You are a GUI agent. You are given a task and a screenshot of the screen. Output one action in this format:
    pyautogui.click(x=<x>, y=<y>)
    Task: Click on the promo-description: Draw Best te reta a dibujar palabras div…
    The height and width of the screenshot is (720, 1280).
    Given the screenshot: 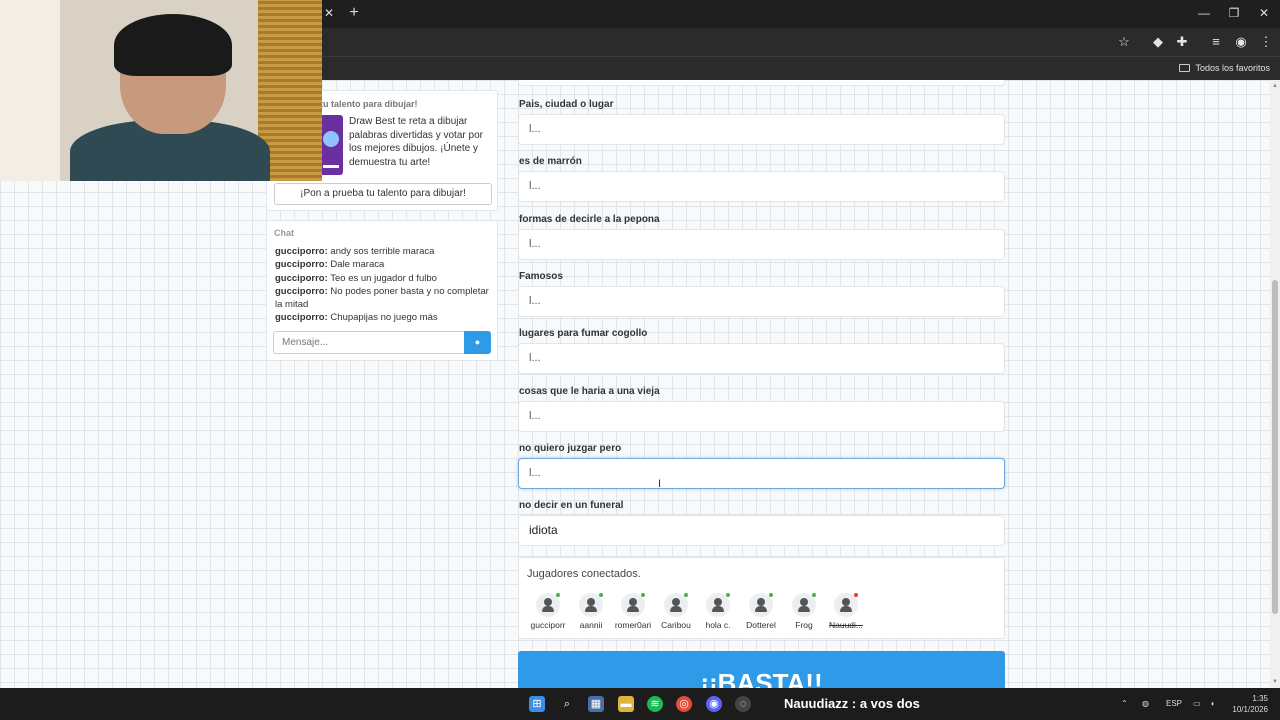 What is the action you would take?
    pyautogui.click(x=416, y=142)
    